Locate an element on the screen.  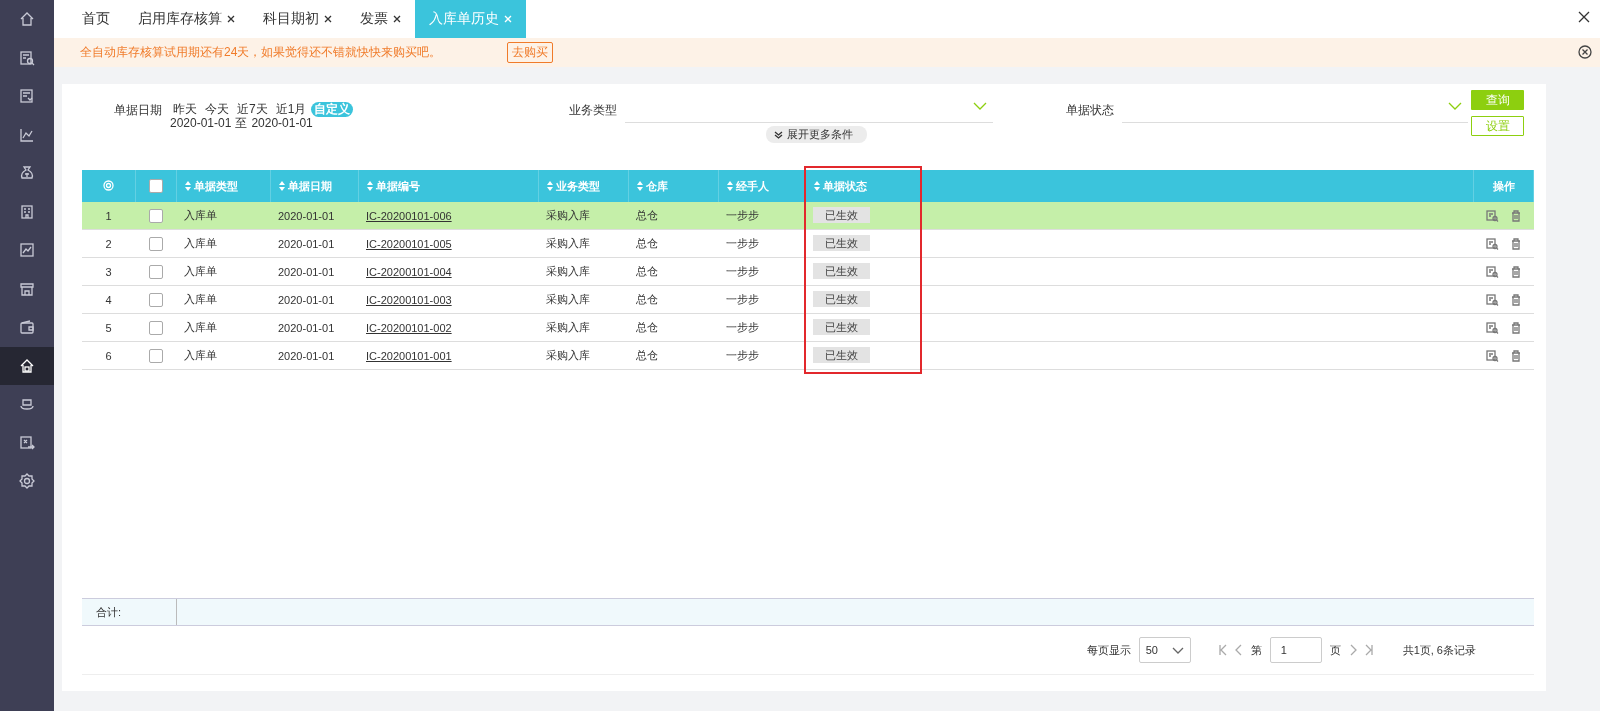
last-page-icon is located at coordinates (1368, 650).